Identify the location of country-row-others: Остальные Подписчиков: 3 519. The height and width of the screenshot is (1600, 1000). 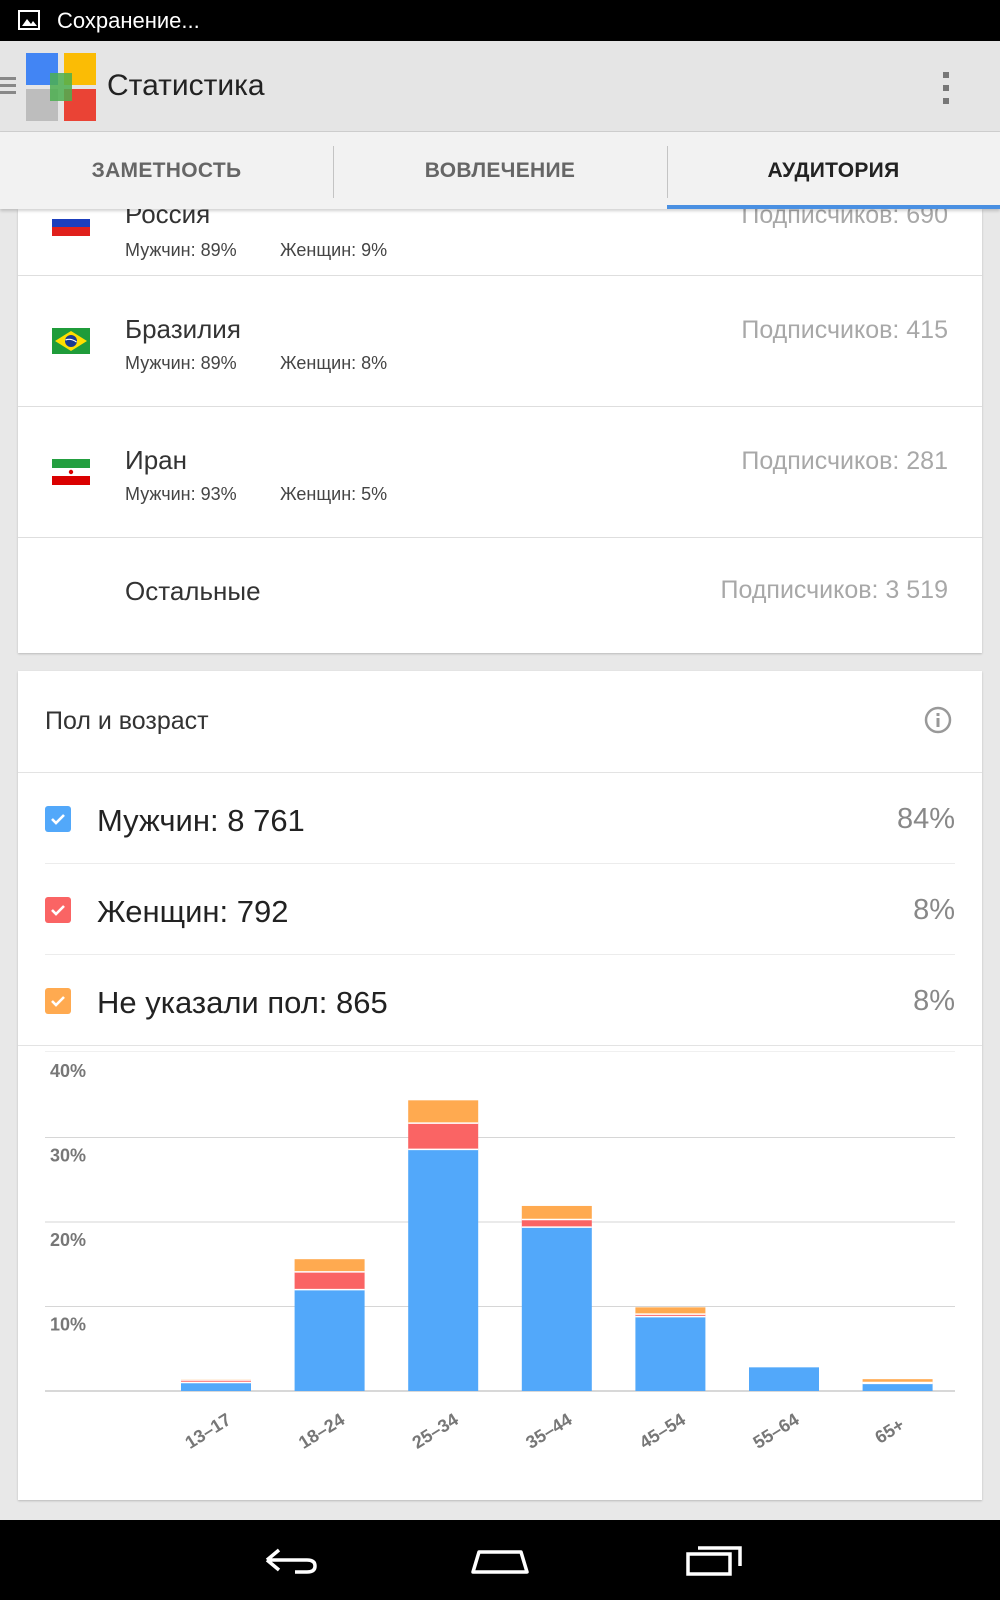
(500, 595).